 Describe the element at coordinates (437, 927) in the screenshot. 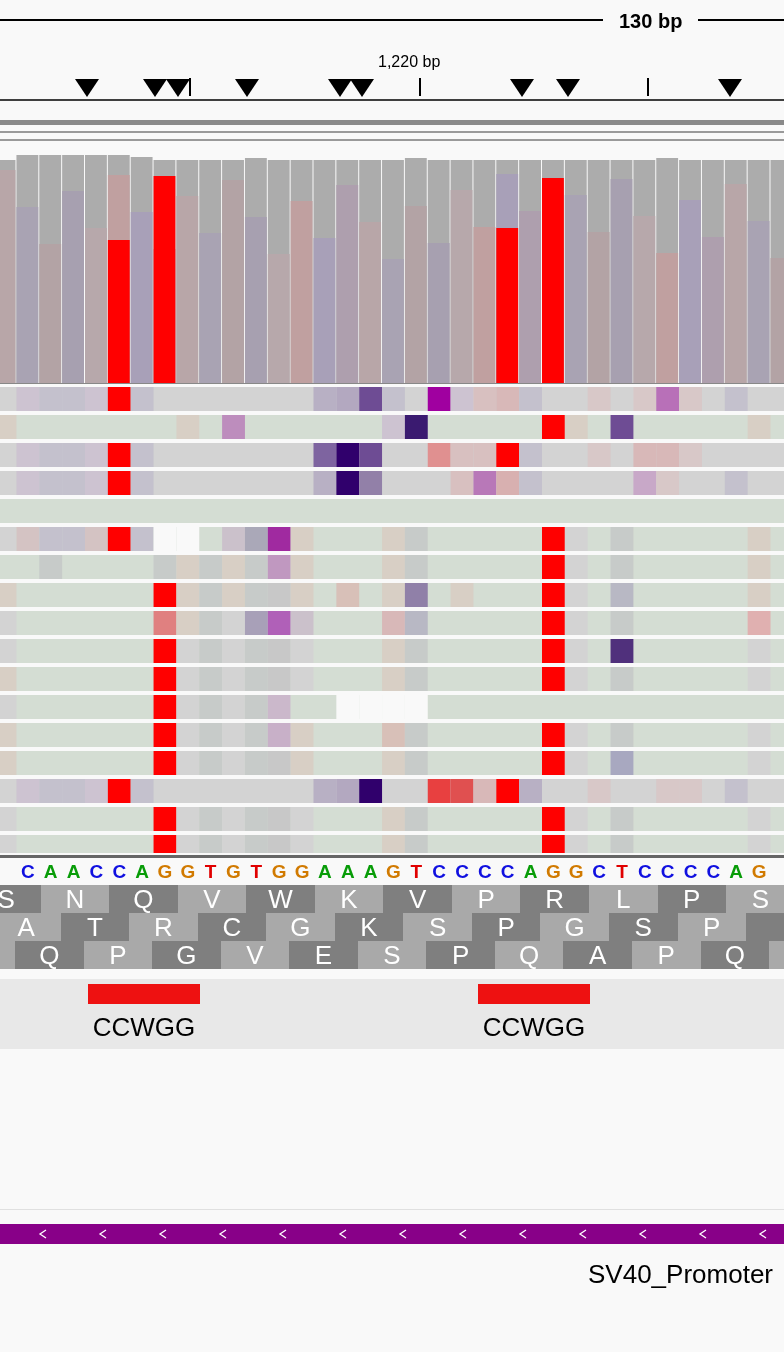

I see `codon-cell: S` at that location.